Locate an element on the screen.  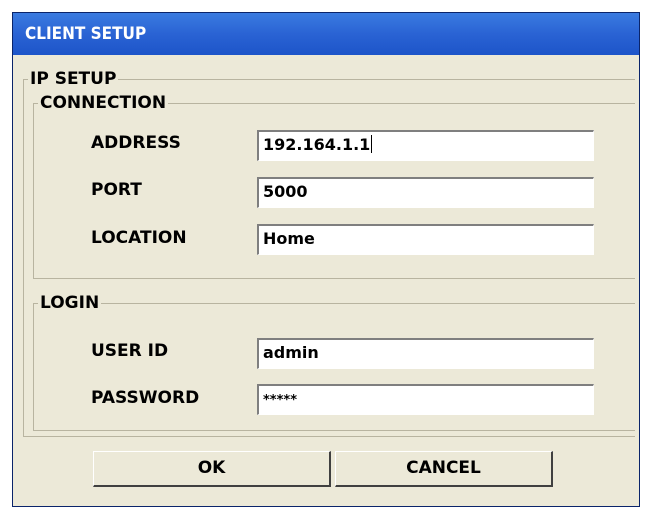
user-id-label: USER ID is located at coordinates (130, 351).